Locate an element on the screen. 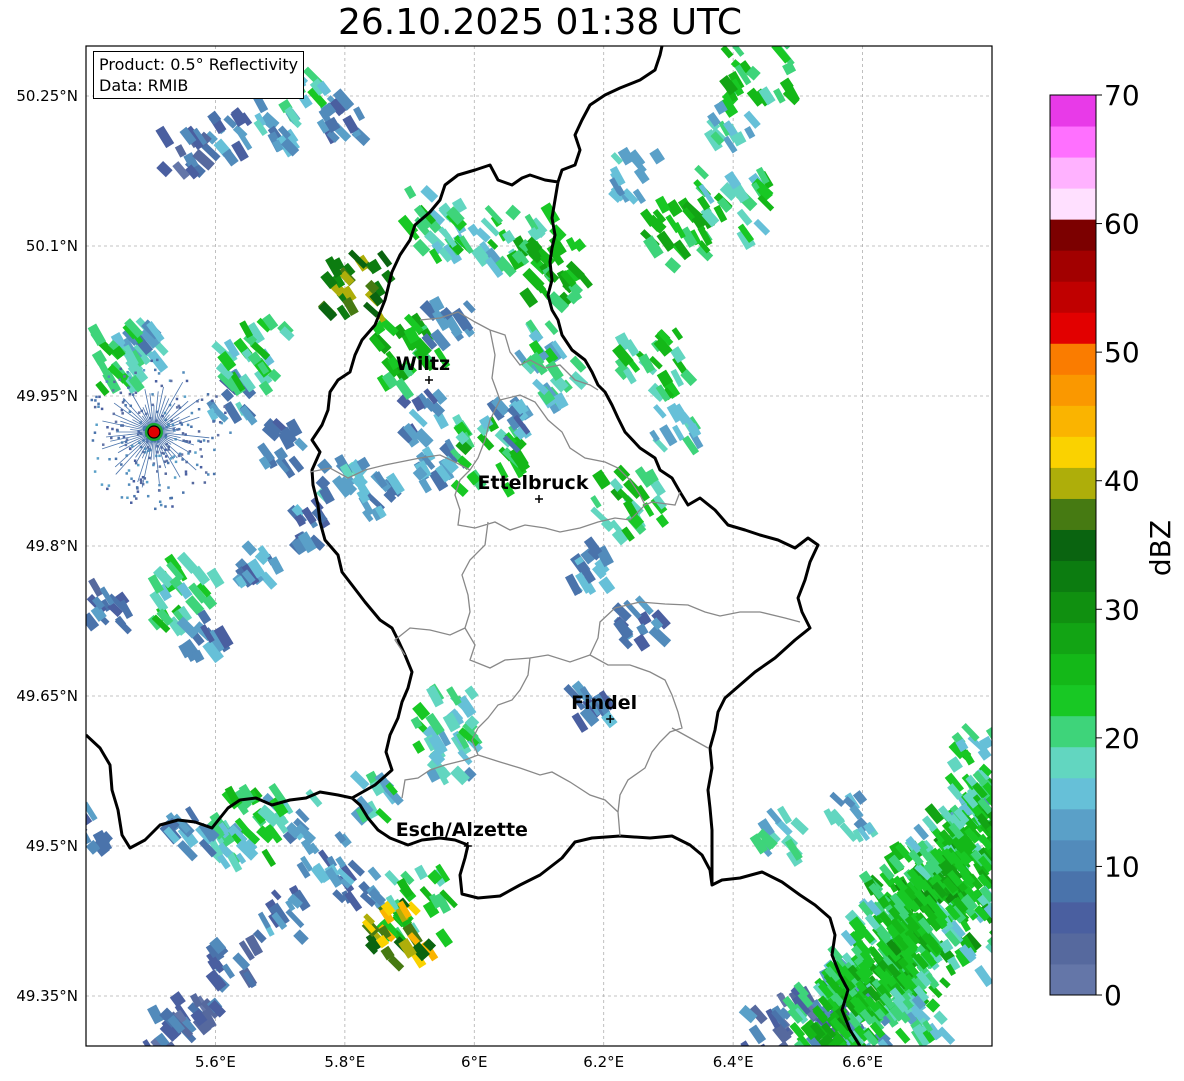 This screenshot has height=1081, width=1184. colorbar-tick-label: 0 is located at coordinates (1113, 995).